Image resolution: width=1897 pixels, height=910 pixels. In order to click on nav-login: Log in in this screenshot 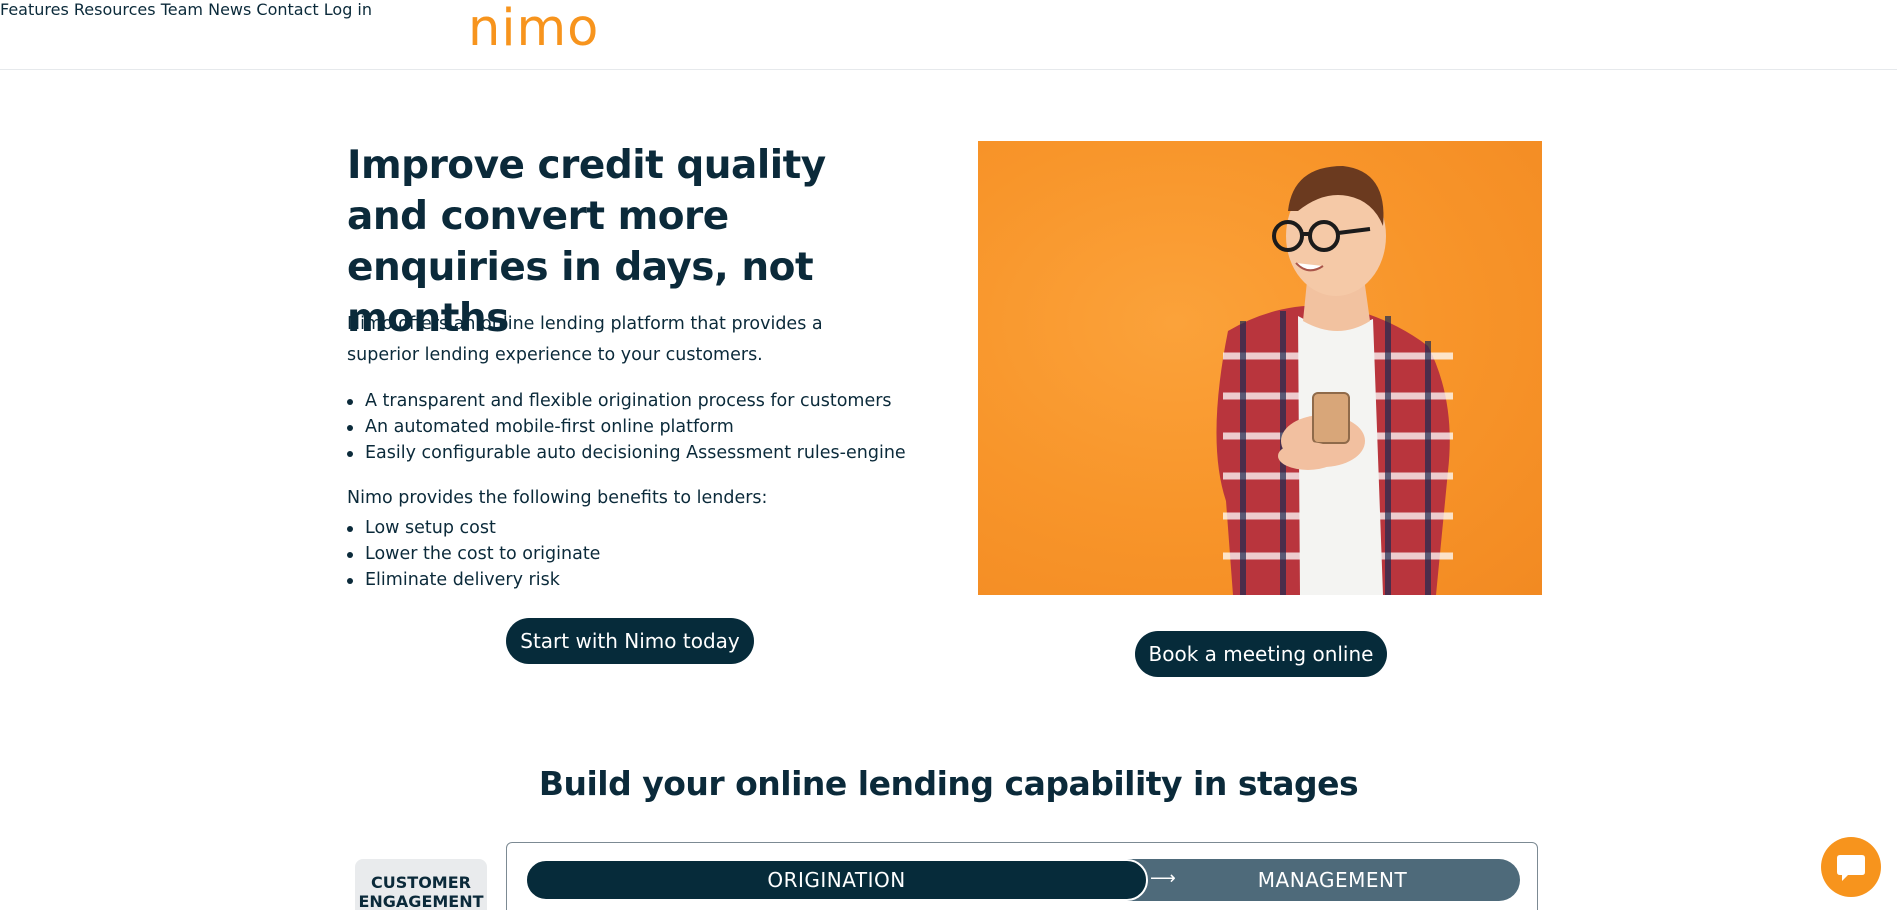, I will do `click(348, 9)`.